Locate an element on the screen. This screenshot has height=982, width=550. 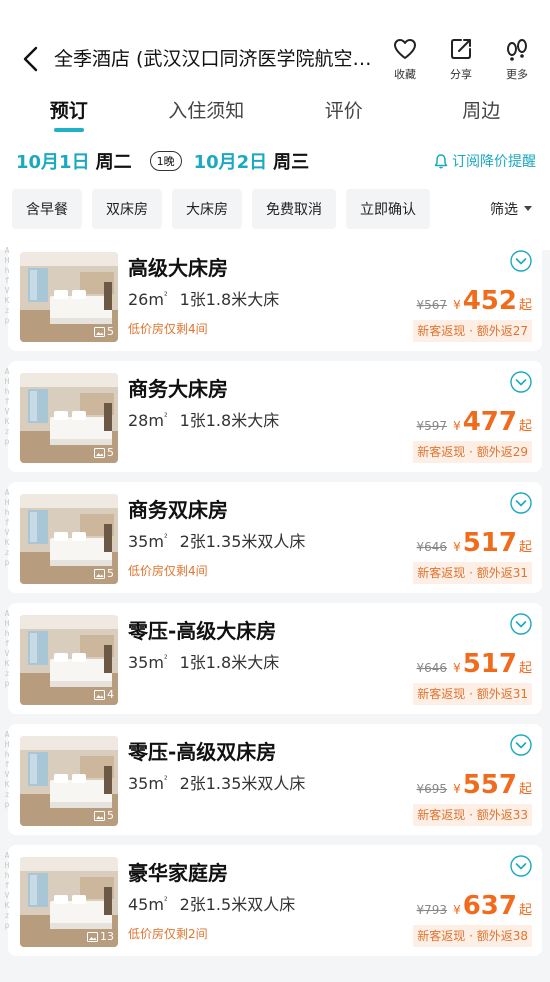
checkin-date: 10月1日 is located at coordinates (53, 162).